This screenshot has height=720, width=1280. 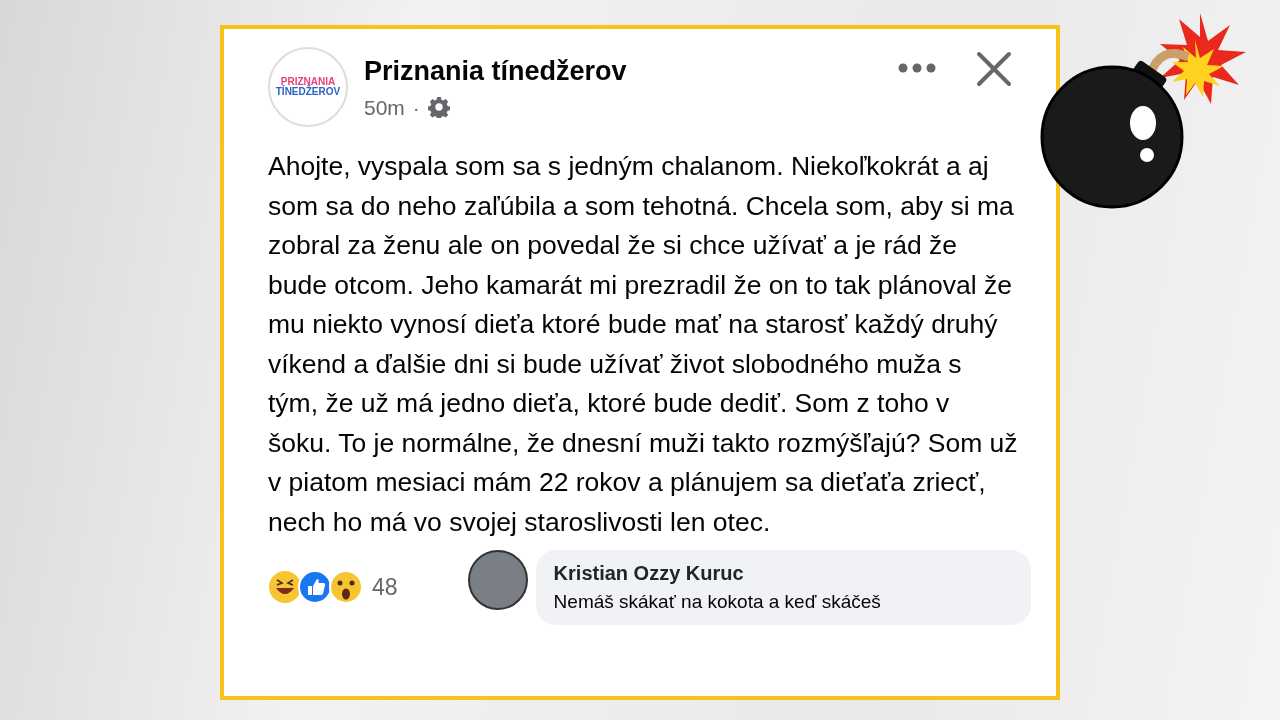 What do you see at coordinates (717, 602) in the screenshot?
I see `comment-text: Nemáš skákať na kokota a keď skáčeš` at bounding box center [717, 602].